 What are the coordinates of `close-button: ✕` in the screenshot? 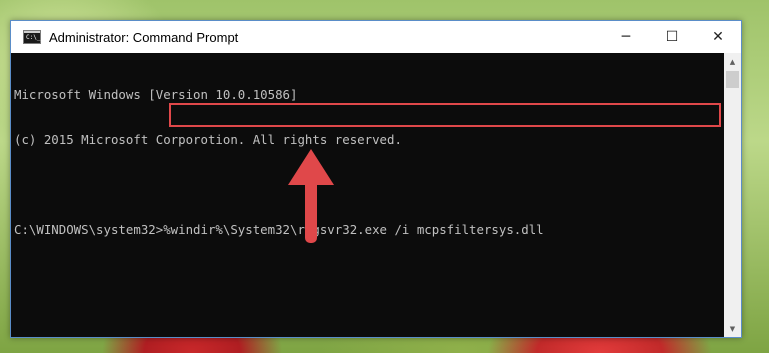 It's located at (718, 37).